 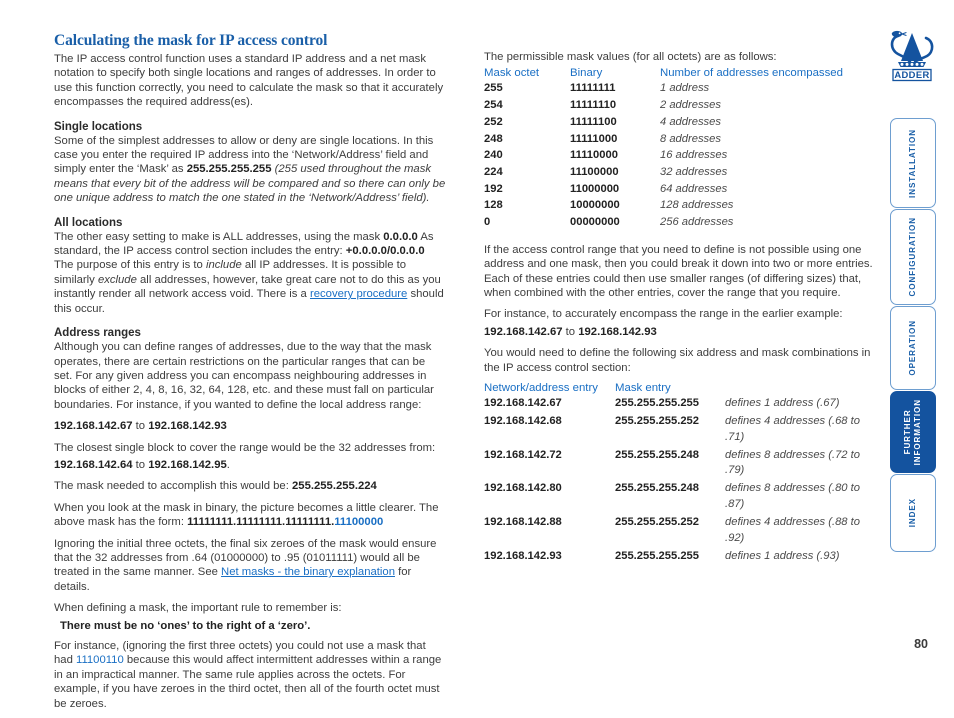 What do you see at coordinates (694, 171) in the screenshot?
I see `mask-count-value: 32 addresses` at bounding box center [694, 171].